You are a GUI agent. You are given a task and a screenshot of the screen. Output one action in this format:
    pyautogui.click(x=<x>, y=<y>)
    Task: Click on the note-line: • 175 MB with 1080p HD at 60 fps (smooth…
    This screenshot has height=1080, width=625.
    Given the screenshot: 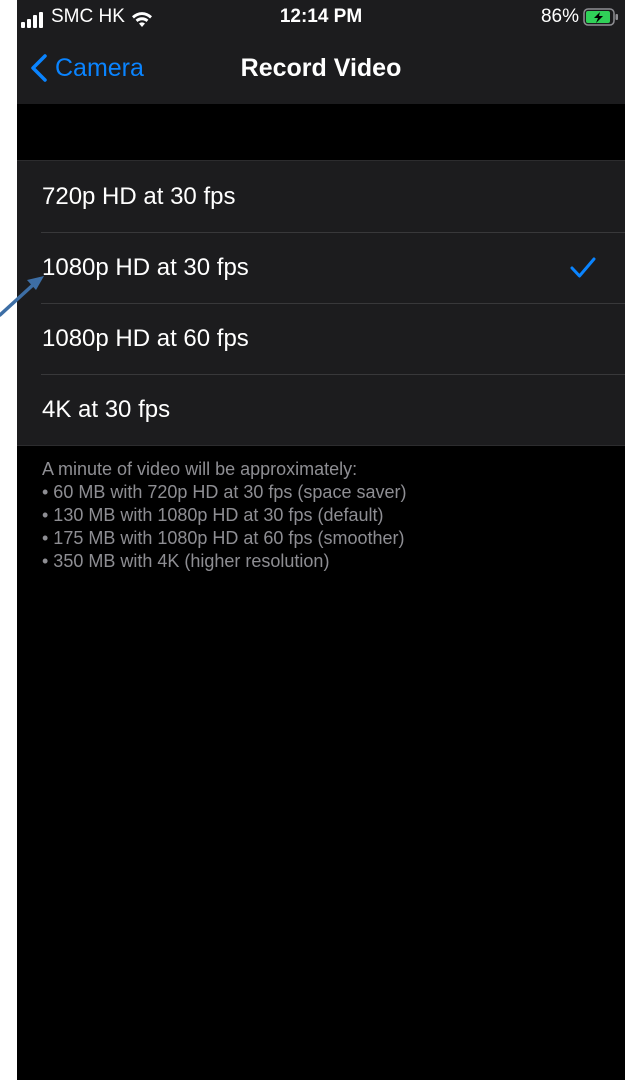 What is the action you would take?
    pyautogui.click(x=223, y=538)
    